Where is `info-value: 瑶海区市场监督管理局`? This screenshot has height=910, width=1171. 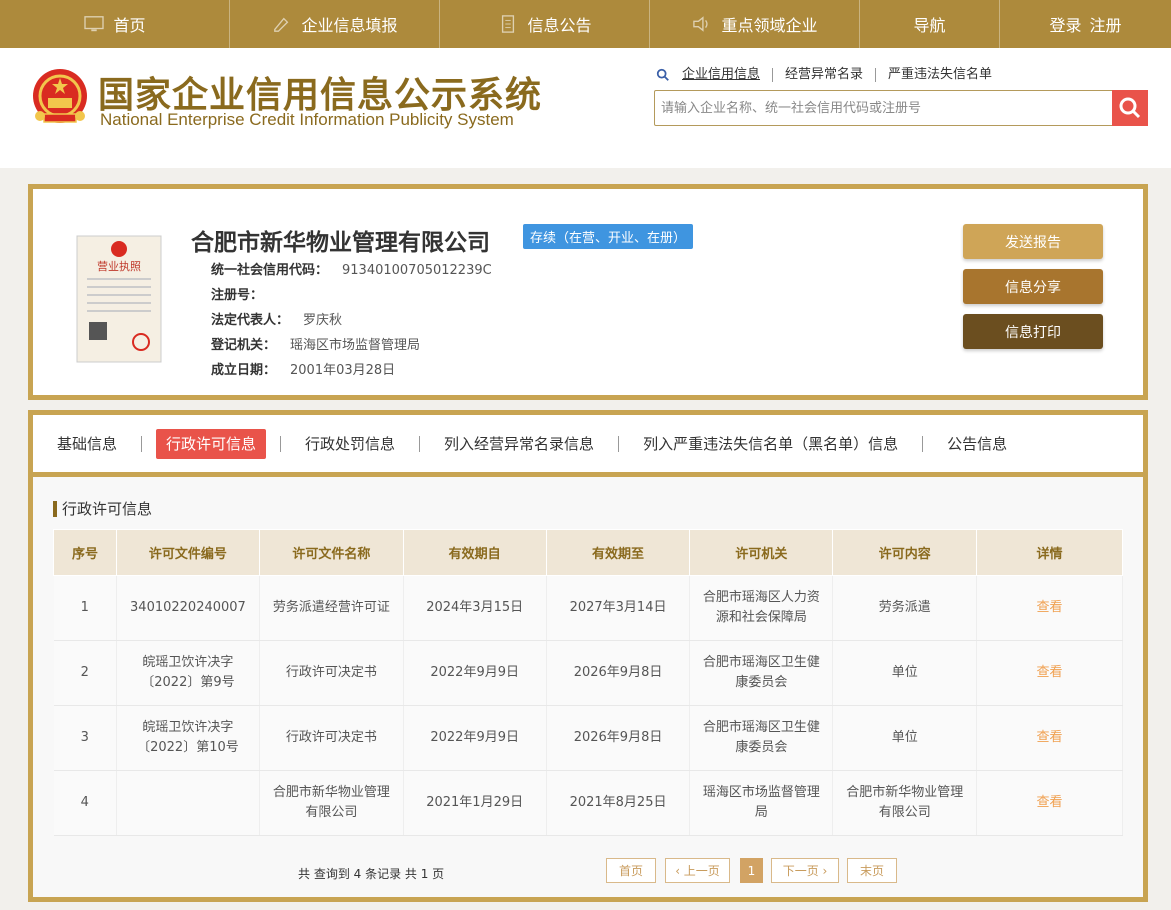
info-value: 瑶海区市场监督管理局 is located at coordinates (355, 345).